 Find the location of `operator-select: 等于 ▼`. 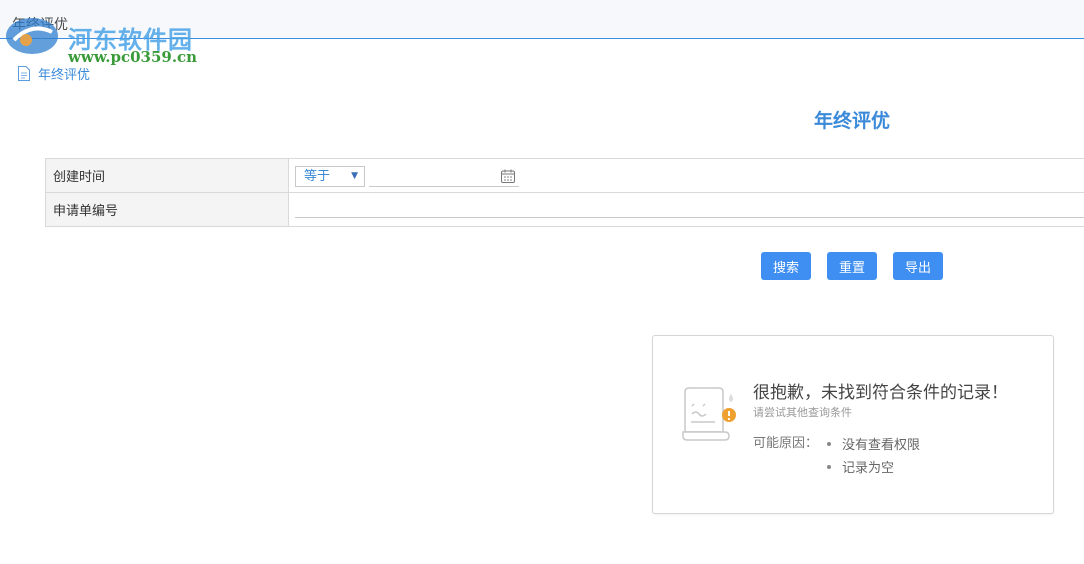

operator-select: 等于 ▼ is located at coordinates (330, 176).